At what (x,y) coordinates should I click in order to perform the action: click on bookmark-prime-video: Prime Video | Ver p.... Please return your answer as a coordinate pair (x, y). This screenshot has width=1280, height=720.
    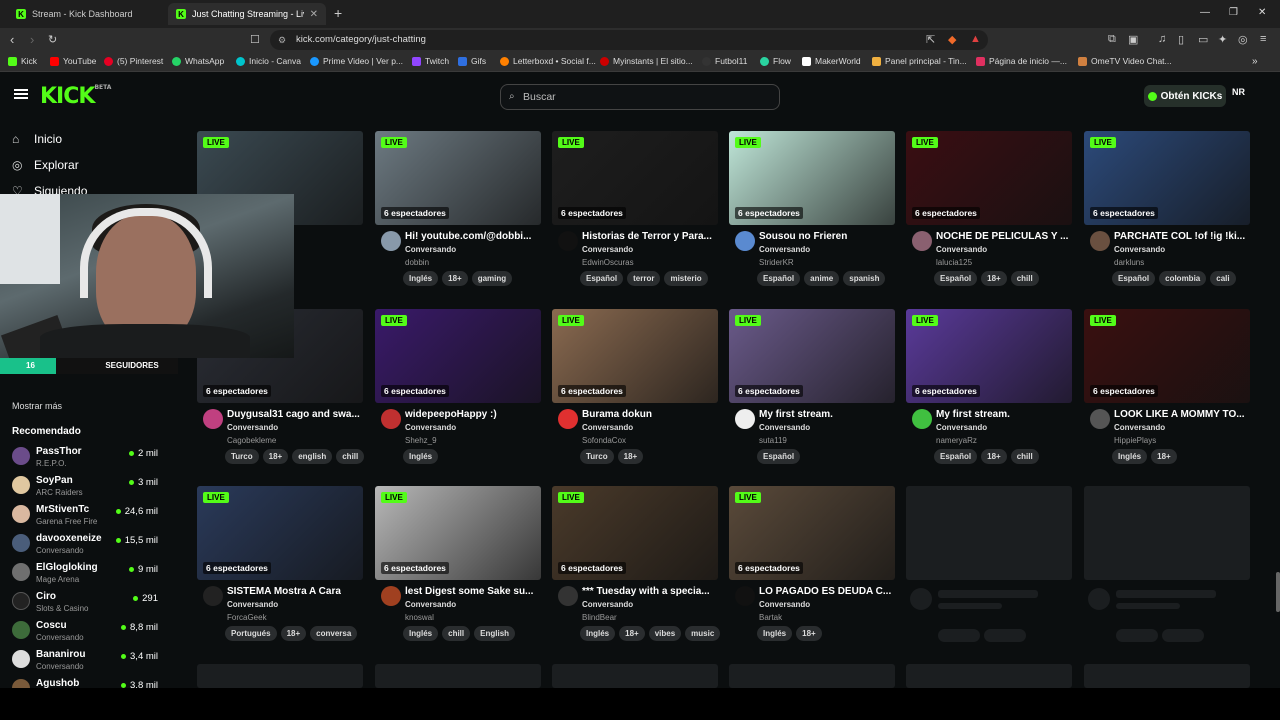
    Looking at the image, I should click on (356, 61).